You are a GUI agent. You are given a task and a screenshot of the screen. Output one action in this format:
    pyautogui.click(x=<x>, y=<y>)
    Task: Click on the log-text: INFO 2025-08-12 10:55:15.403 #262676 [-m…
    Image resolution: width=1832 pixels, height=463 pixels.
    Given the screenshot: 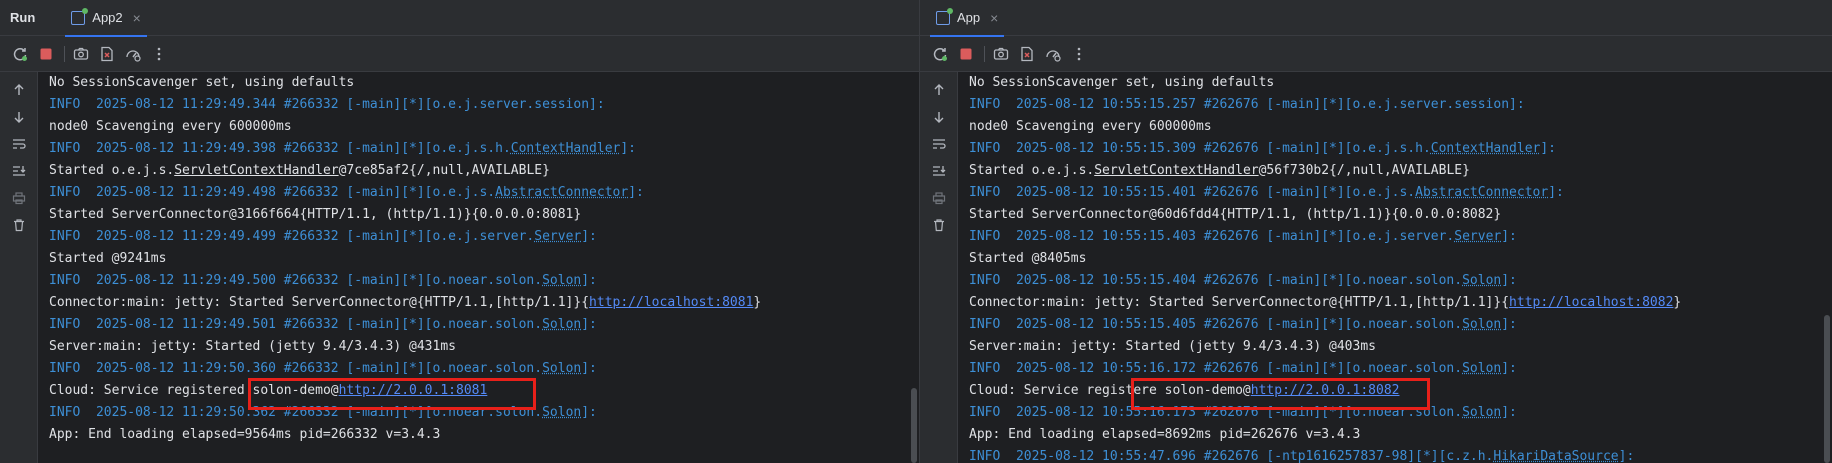 What is the action you would take?
    pyautogui.click(x=1212, y=236)
    